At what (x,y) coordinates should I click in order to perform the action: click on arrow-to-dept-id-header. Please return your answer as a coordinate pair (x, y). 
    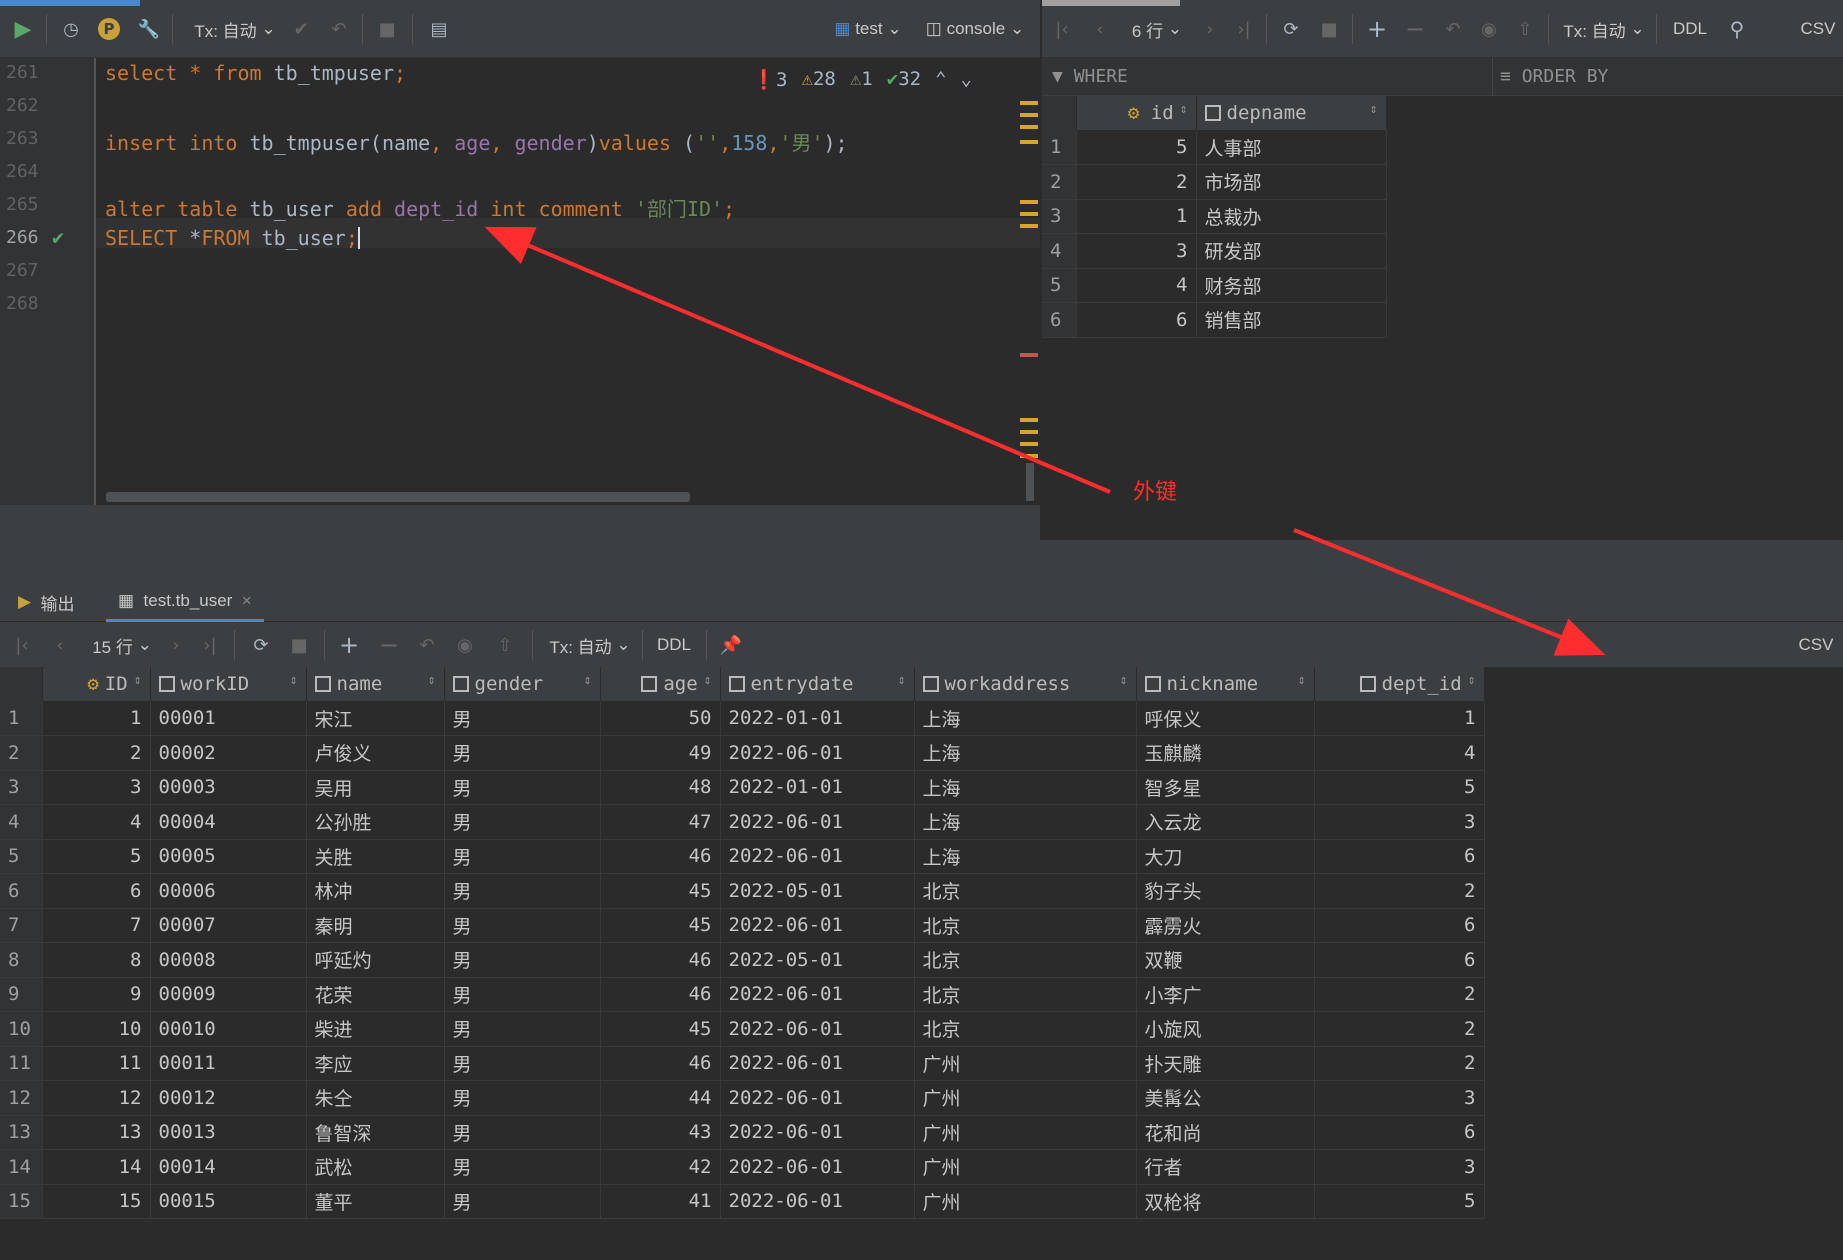
    Looking at the image, I should click on (1449, 592).